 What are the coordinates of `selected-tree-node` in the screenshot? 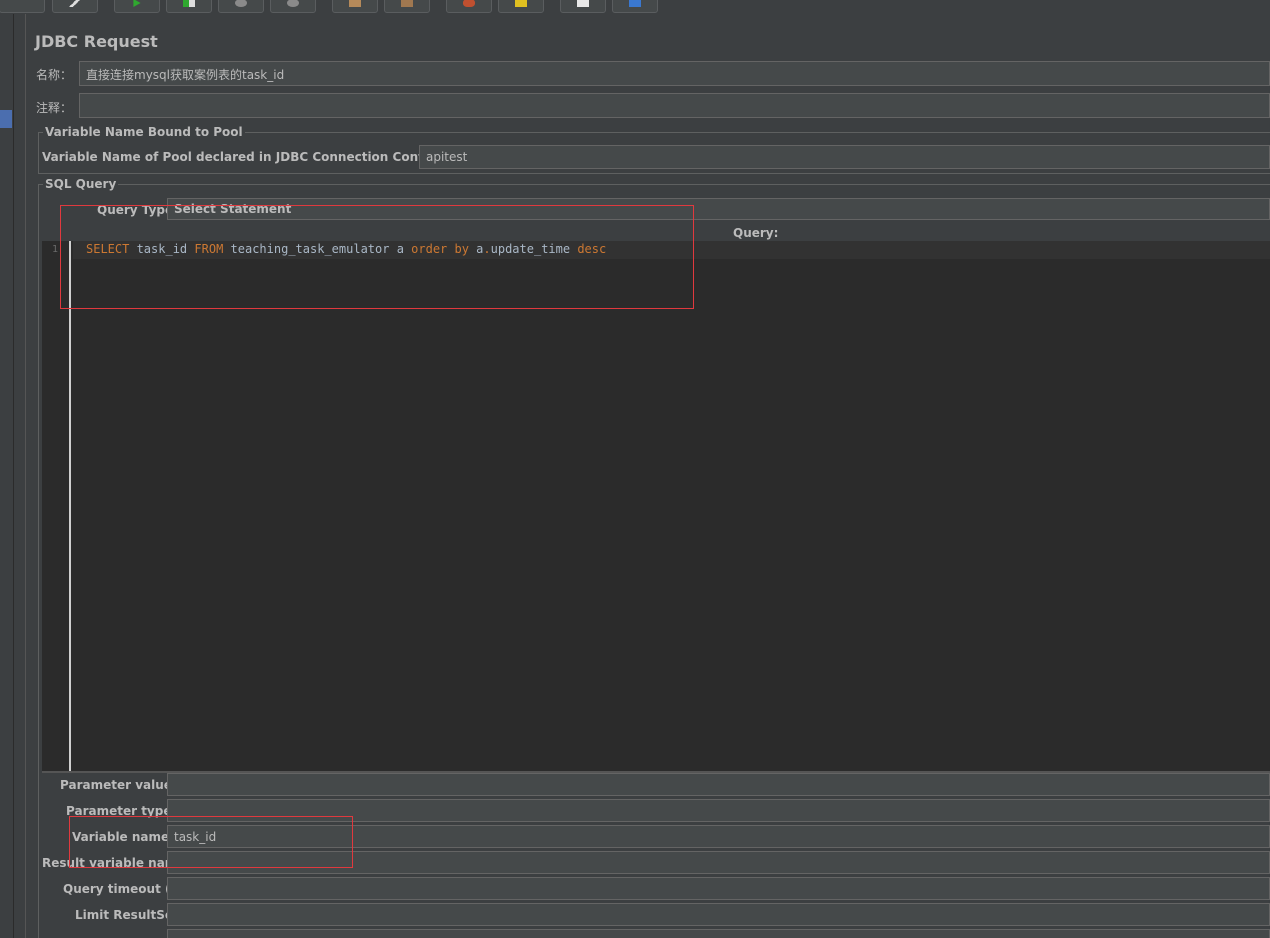 It's located at (6, 119).